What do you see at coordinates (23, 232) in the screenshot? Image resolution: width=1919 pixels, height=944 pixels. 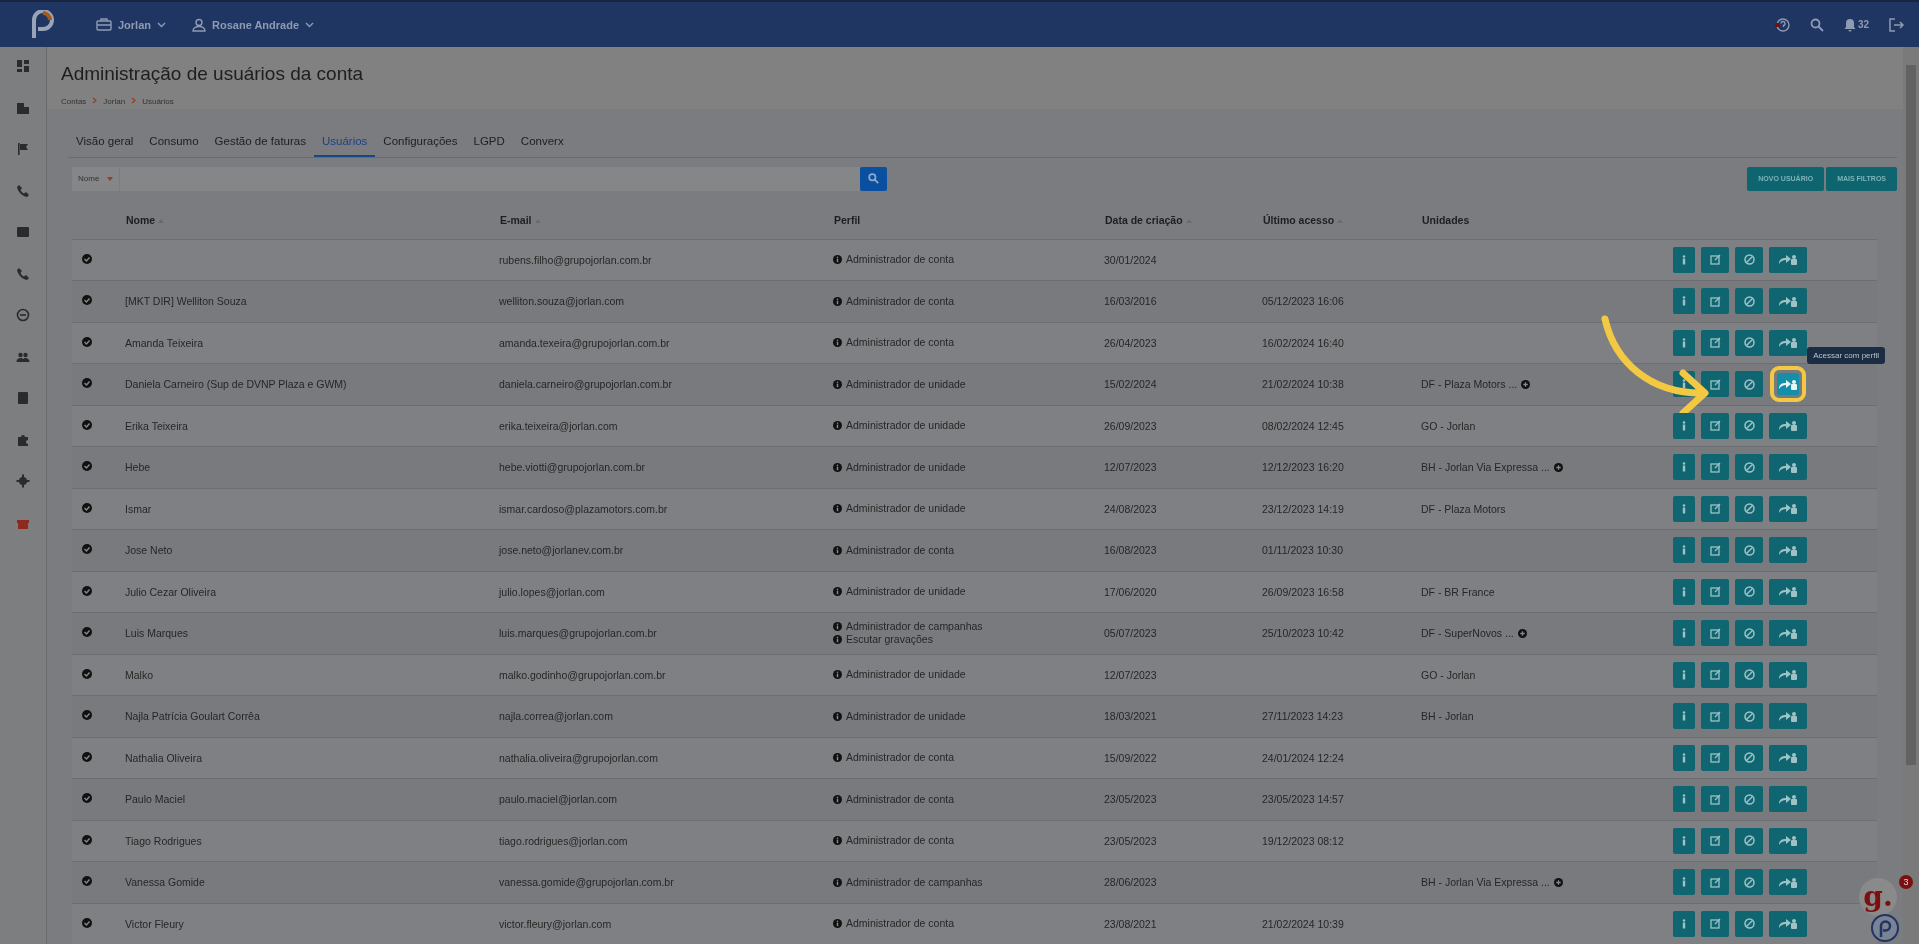 I see `contact-card-icon` at bounding box center [23, 232].